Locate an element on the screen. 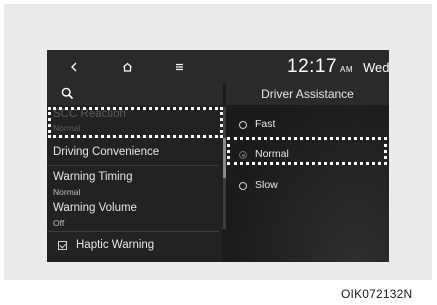 The height and width of the screenshot is (305, 437). menu-item-driving-convenience: Driving Convenience is located at coordinates (106, 152).